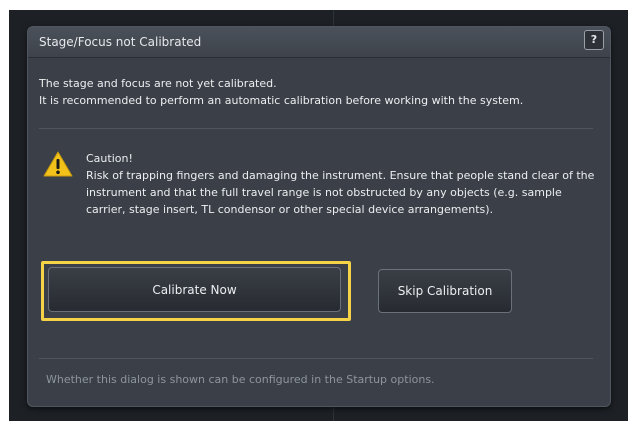 Image resolution: width=628 pixels, height=421 pixels. What do you see at coordinates (194, 289) in the screenshot?
I see `calibrate-now-button: Calibrate Now` at bounding box center [194, 289].